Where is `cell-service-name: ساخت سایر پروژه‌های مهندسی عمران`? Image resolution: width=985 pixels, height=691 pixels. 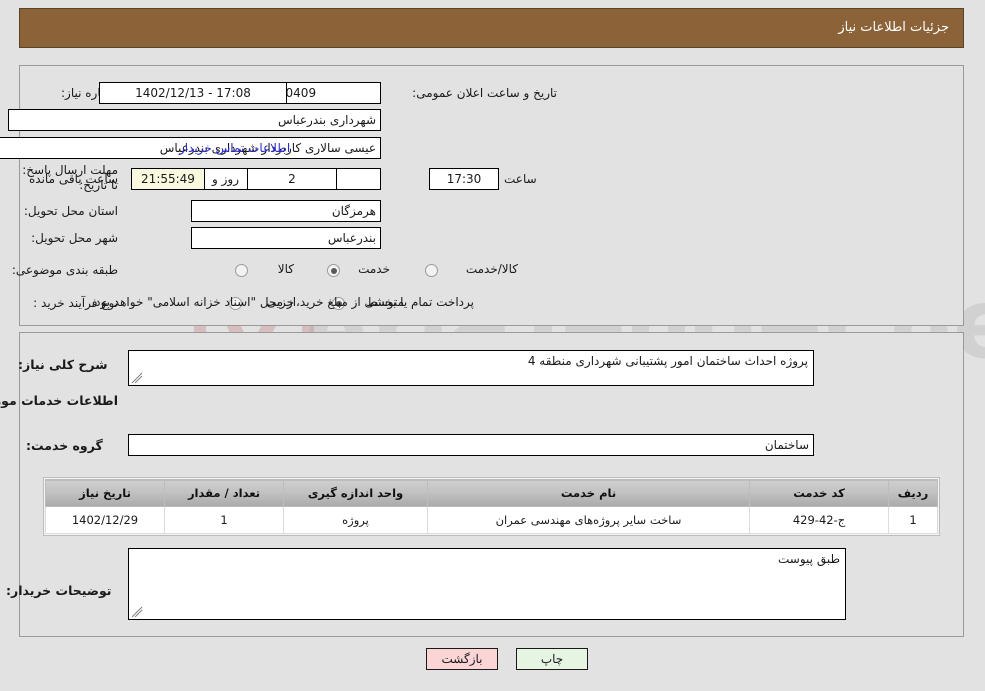 cell-service-name: ساخت سایر پروژه‌های مهندسی عمران is located at coordinates (589, 520).